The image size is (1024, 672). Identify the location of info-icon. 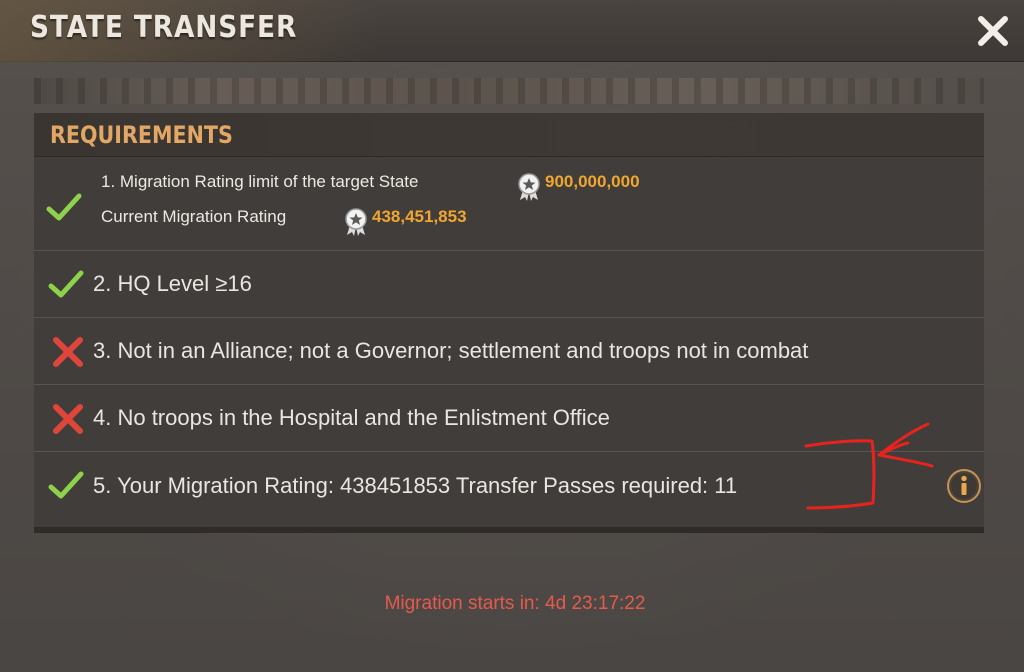
(964, 486).